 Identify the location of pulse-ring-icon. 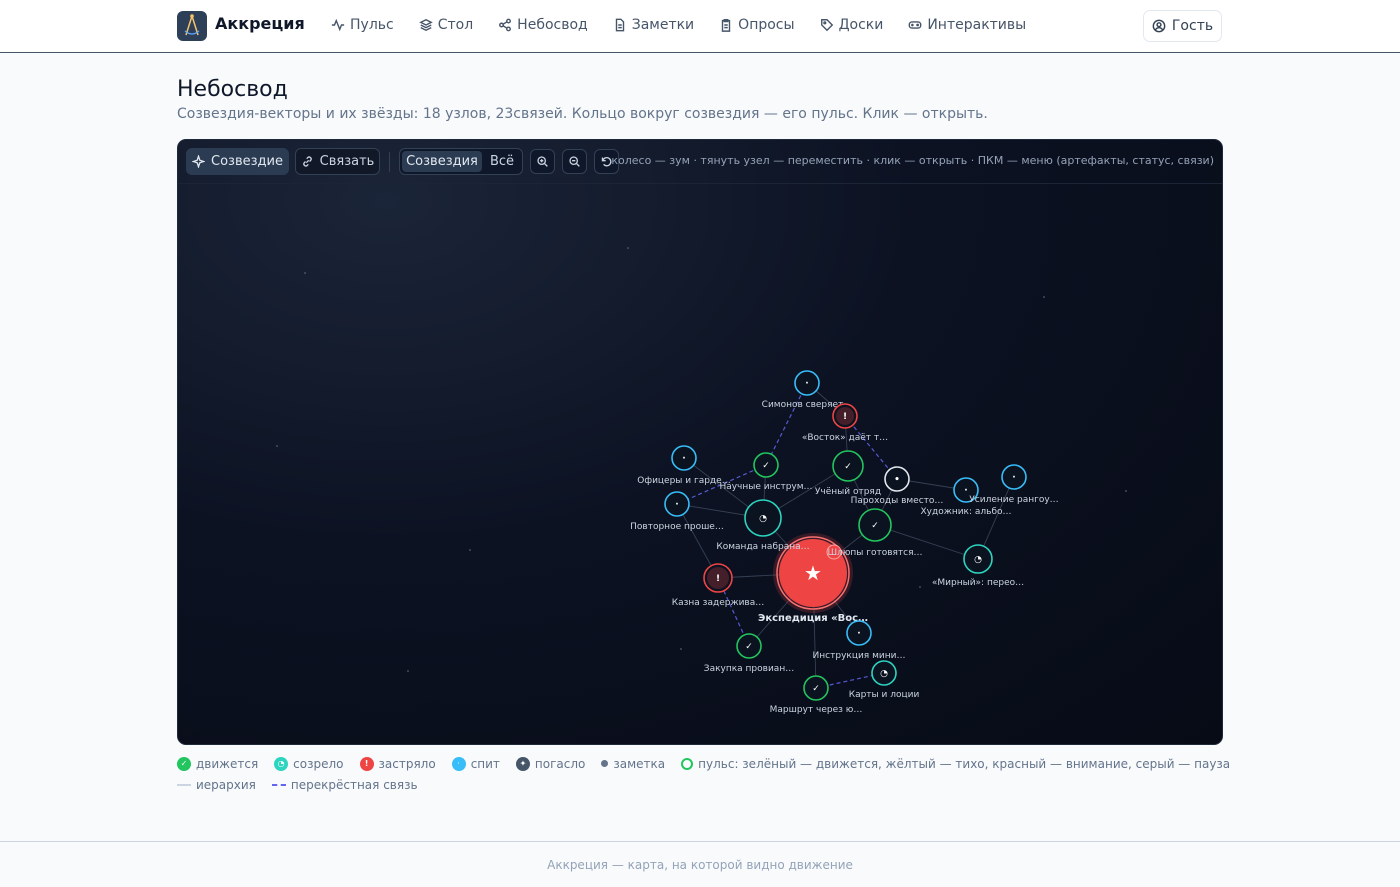
(687, 763).